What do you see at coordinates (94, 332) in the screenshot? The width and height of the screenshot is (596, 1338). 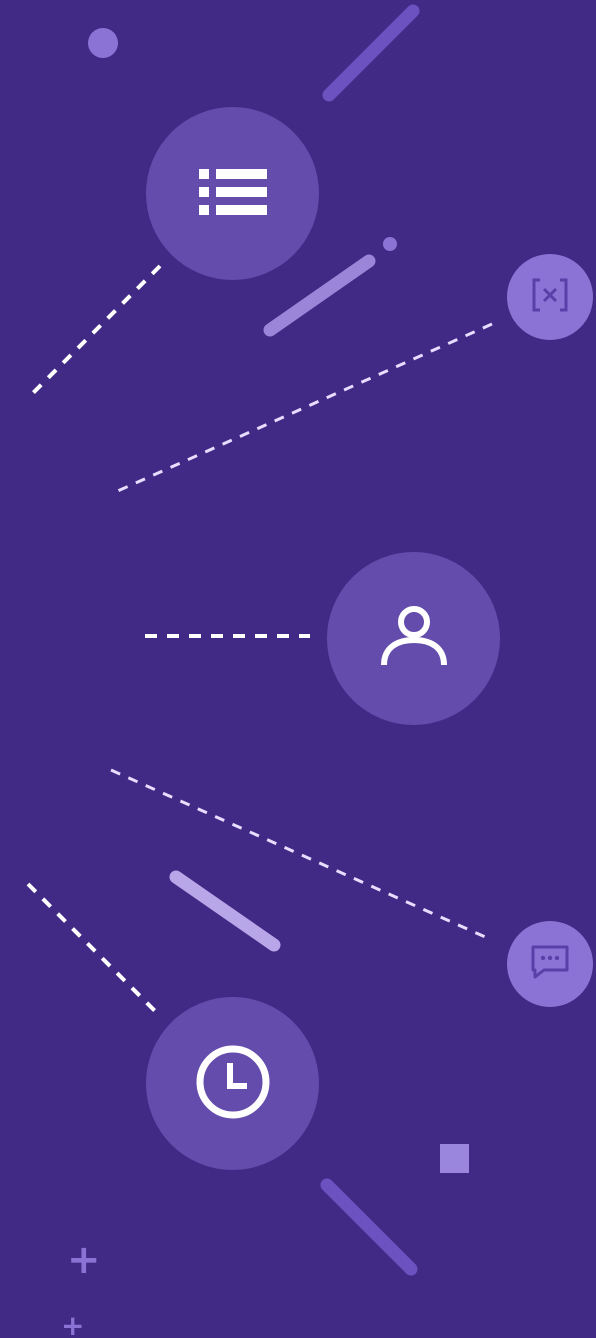 I see `dashed-connector-list` at bounding box center [94, 332].